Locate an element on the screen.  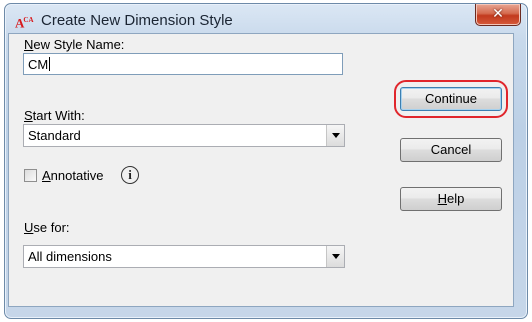
start-with-dropdown: Standard is located at coordinates (184, 135).